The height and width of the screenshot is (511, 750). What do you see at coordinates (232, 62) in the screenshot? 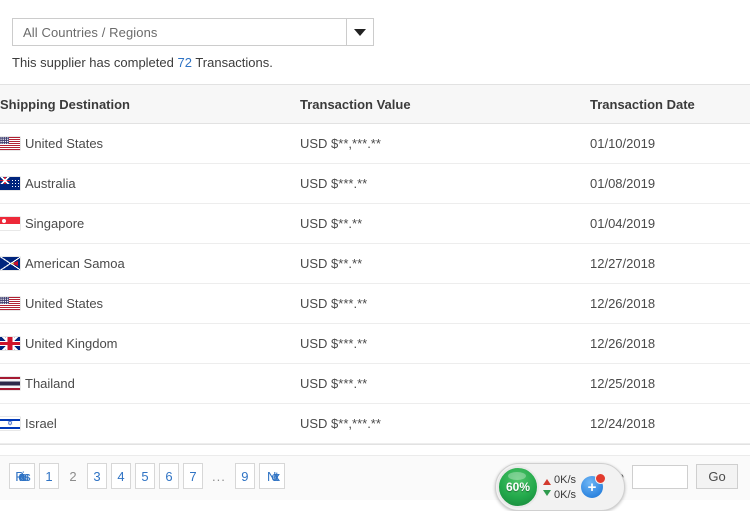
I see `summary-suffix: Transactions.` at bounding box center [232, 62].